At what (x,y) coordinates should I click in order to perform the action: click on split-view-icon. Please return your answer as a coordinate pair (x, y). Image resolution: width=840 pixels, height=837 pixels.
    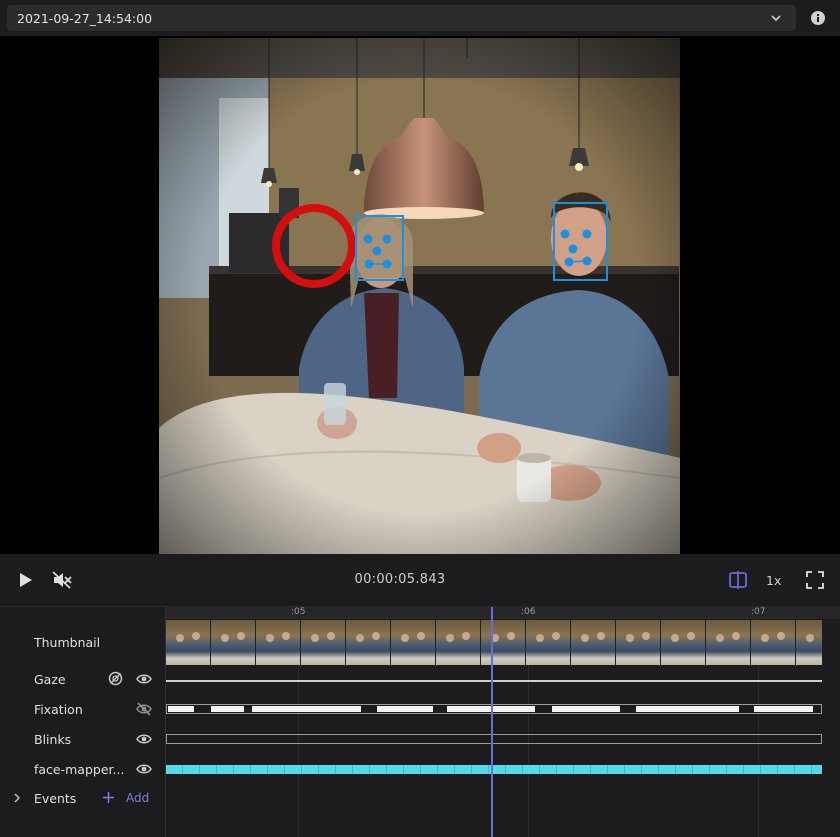
    Looking at the image, I should click on (738, 580).